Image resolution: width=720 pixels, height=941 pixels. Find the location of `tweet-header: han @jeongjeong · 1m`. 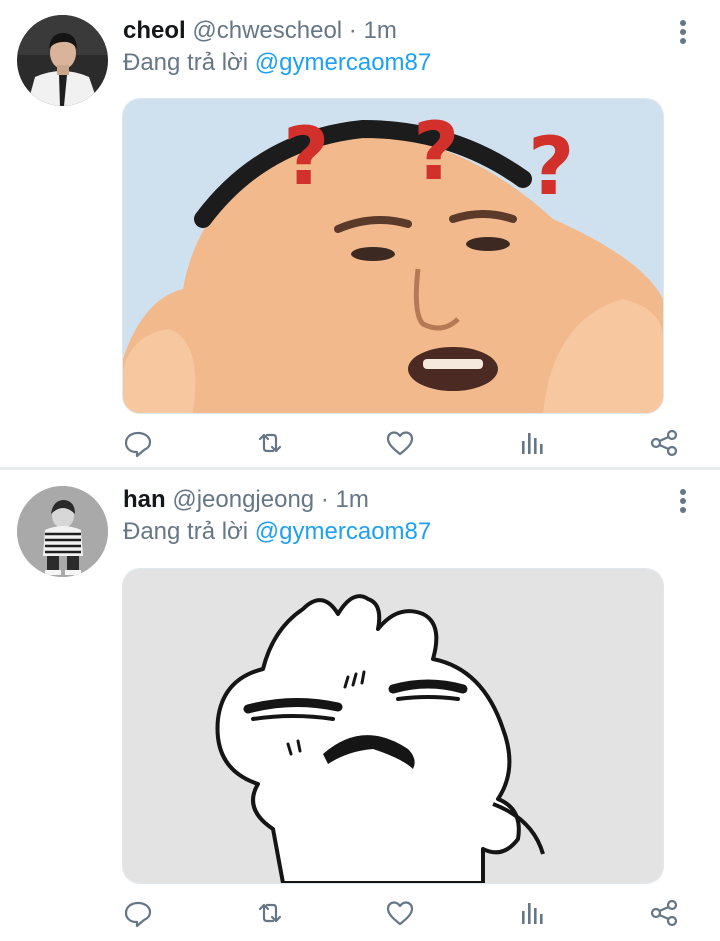

tweet-header: han @jeongjeong · 1m is located at coordinates (246, 500).